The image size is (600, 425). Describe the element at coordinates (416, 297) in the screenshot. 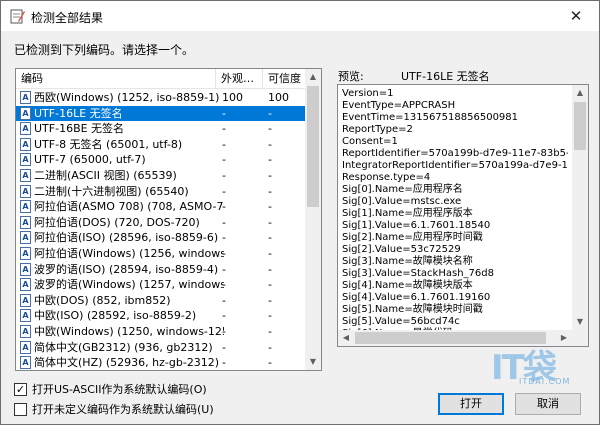

I see `preview-line: Sig[4].Value=6.1.7601.19160` at that location.